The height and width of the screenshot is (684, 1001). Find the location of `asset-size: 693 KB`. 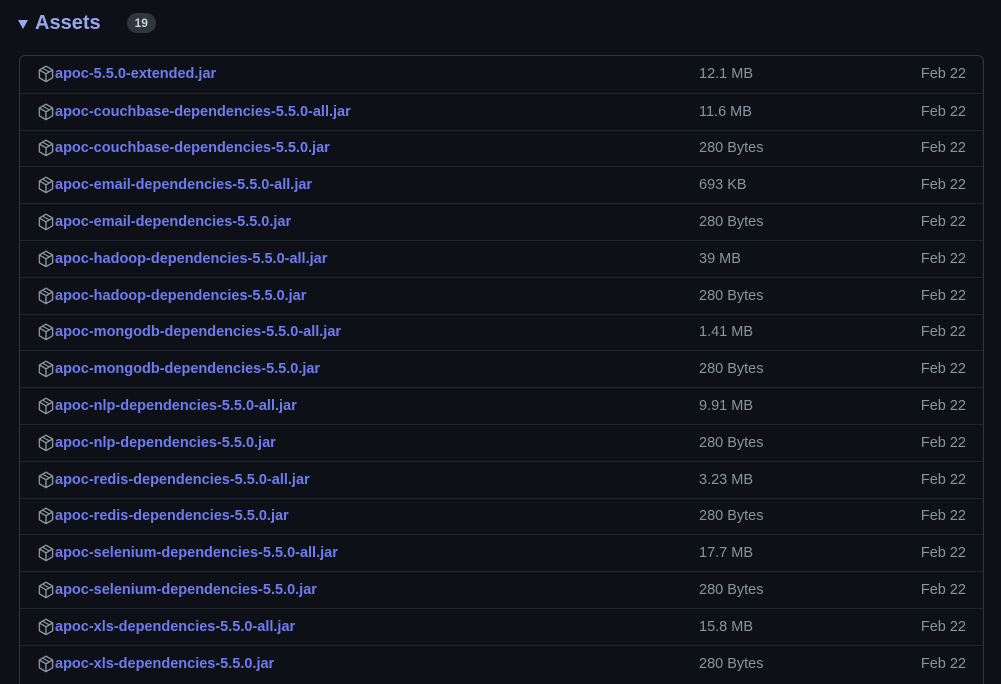

asset-size: 693 KB is located at coordinates (723, 185).